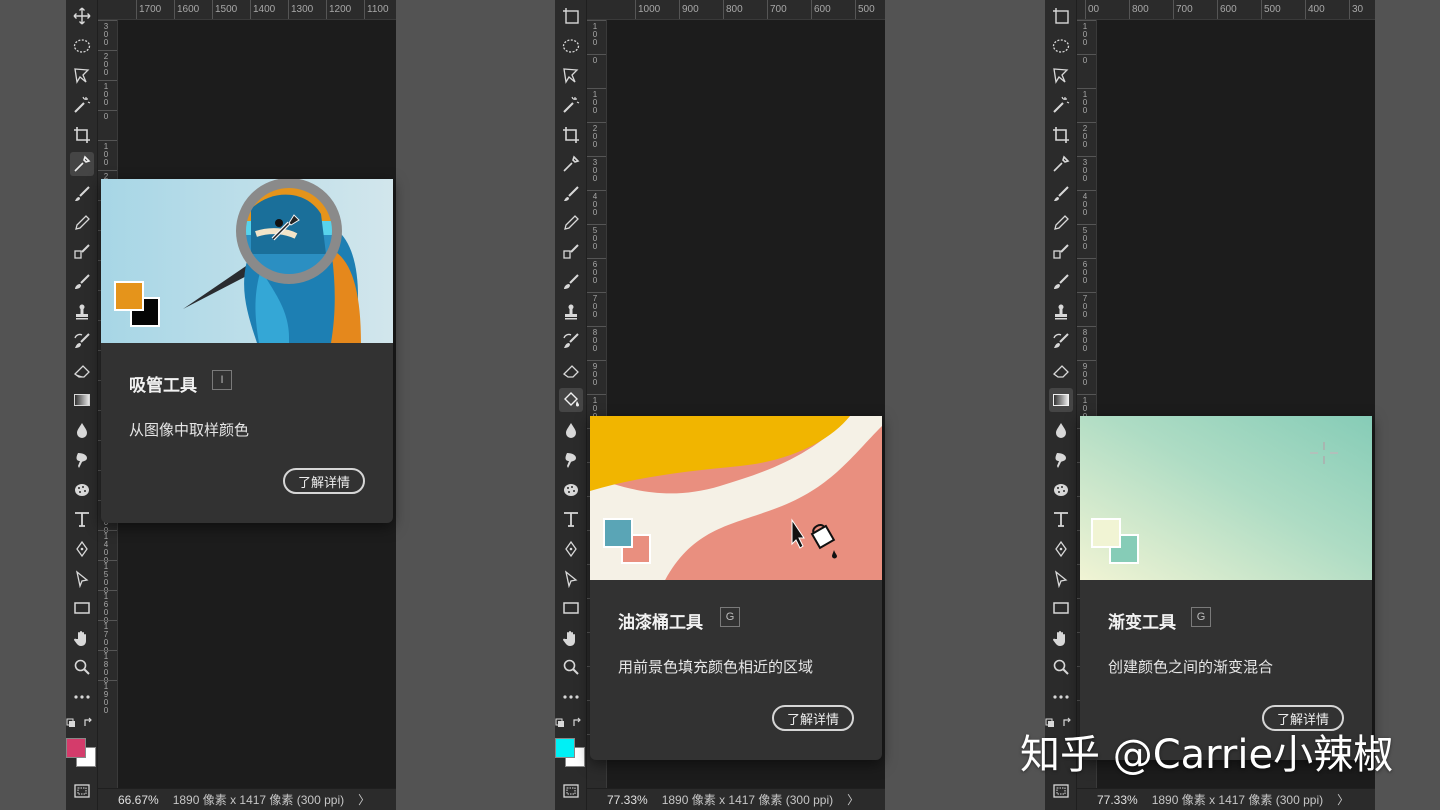  What do you see at coordinates (571, 400) in the screenshot?
I see `paint-bucket-icon` at bounding box center [571, 400].